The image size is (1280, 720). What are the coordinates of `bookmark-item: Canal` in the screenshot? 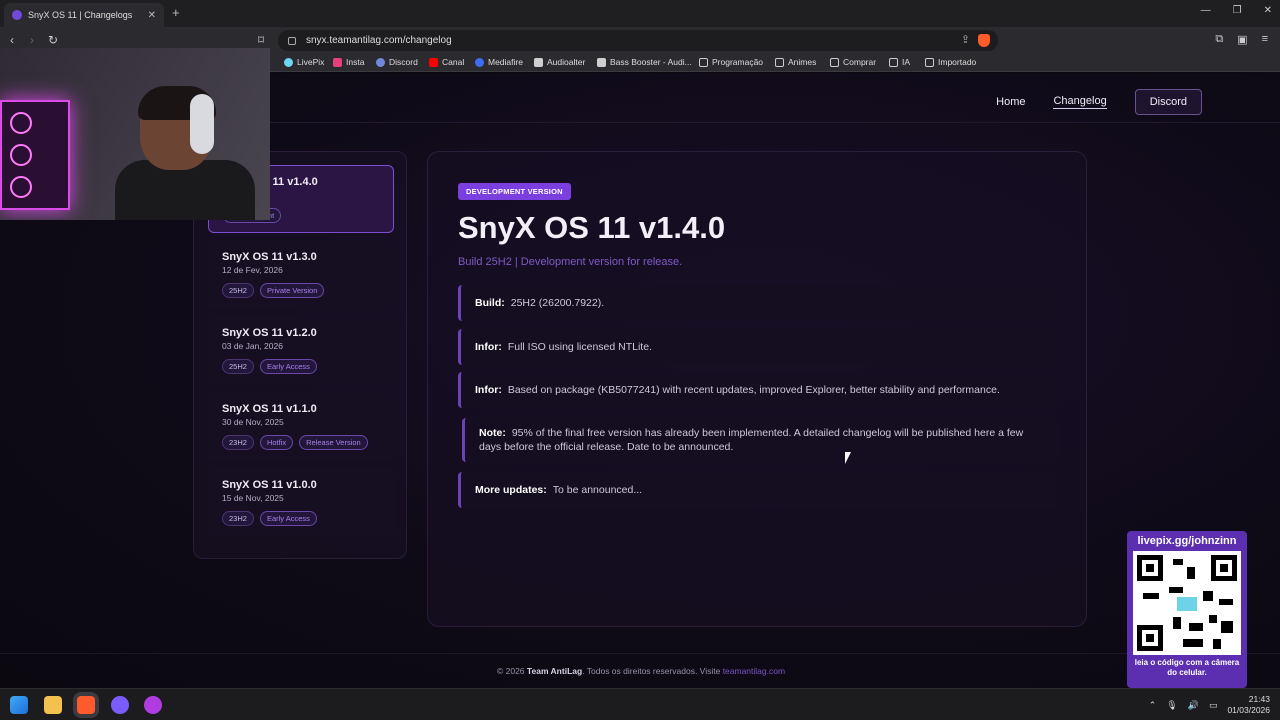 It's located at (446, 62).